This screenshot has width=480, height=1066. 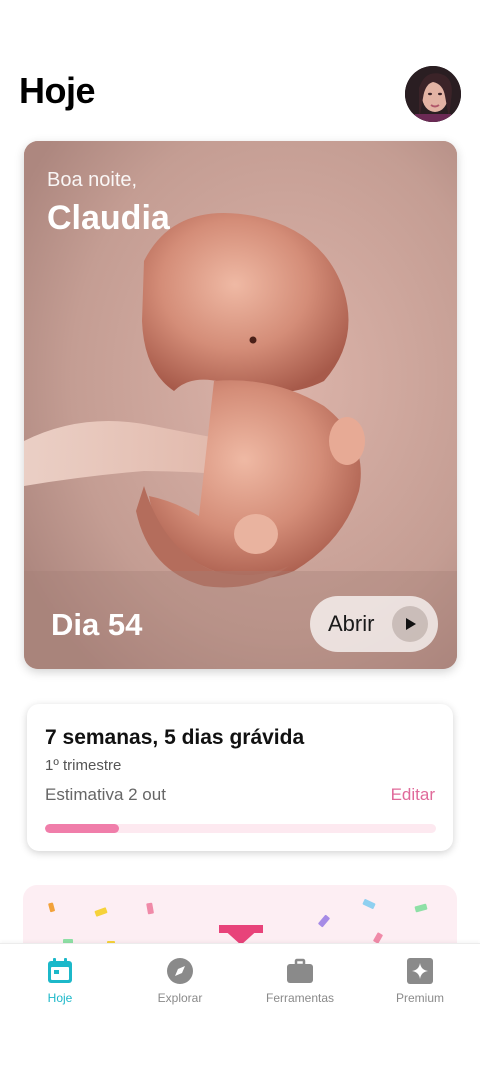 What do you see at coordinates (60, 998) in the screenshot?
I see `nav-label-hoje: Hoje` at bounding box center [60, 998].